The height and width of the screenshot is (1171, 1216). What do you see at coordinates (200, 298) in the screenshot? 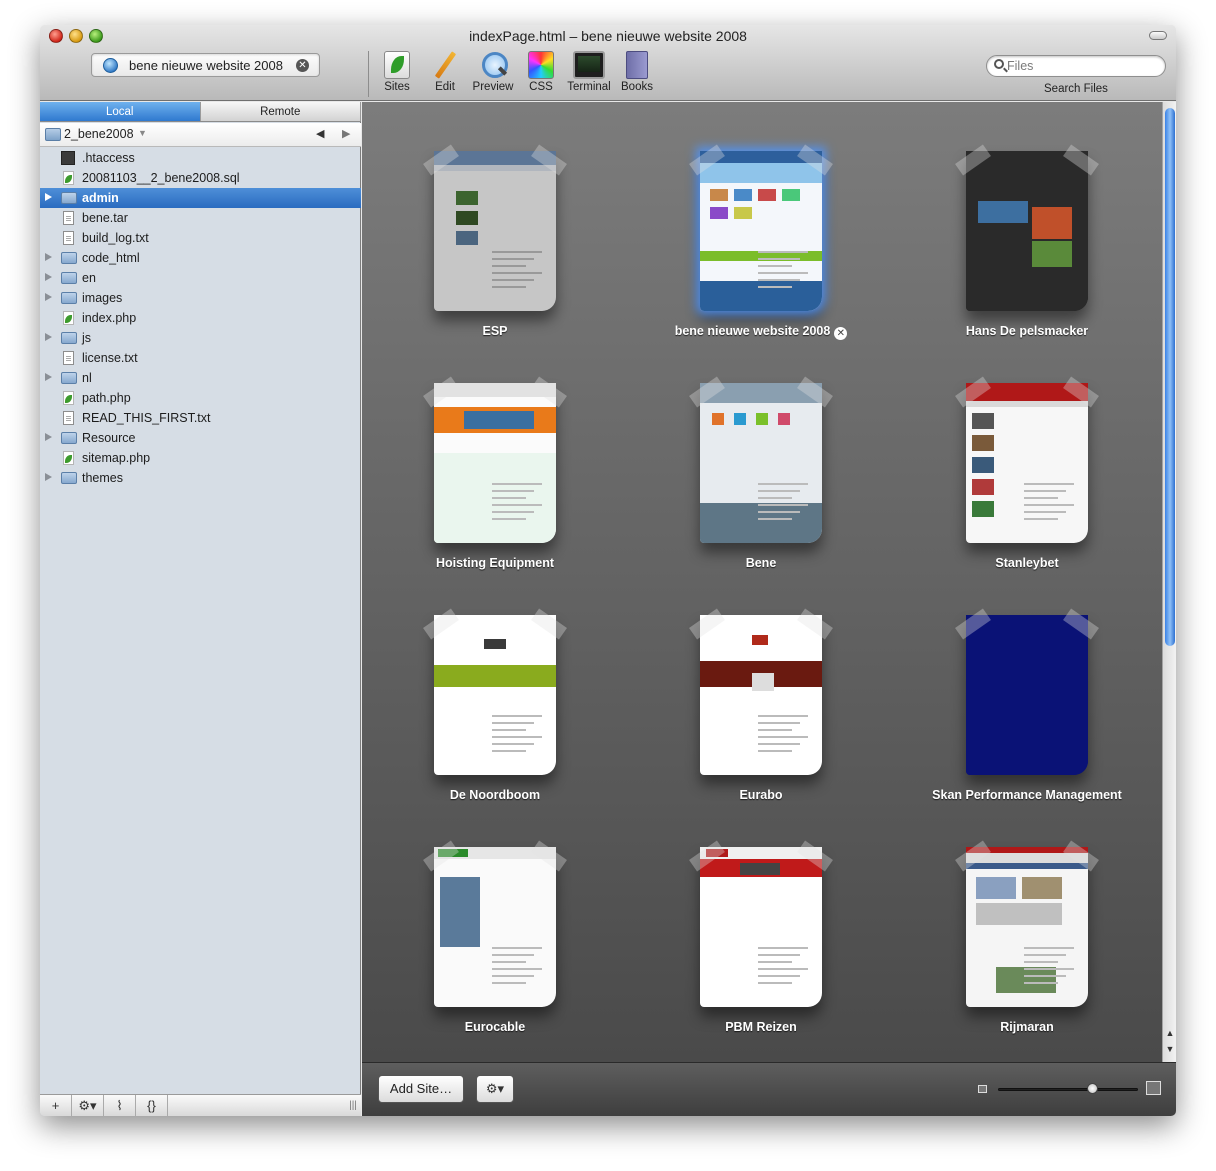
I see `file-row: images` at bounding box center [200, 298].